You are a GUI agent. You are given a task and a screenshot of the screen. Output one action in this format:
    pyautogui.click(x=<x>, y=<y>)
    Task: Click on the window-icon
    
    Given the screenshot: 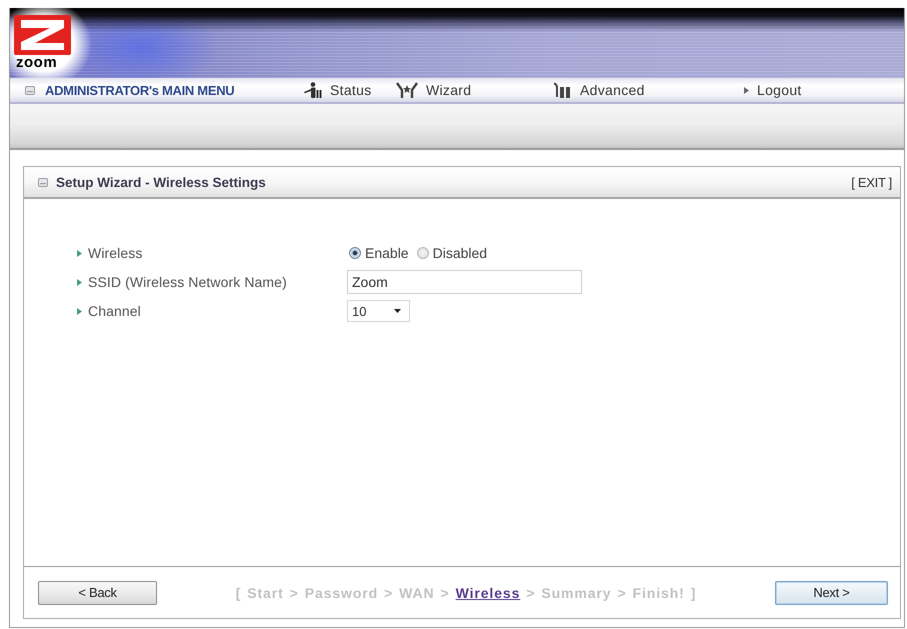 What is the action you would take?
    pyautogui.click(x=43, y=182)
    